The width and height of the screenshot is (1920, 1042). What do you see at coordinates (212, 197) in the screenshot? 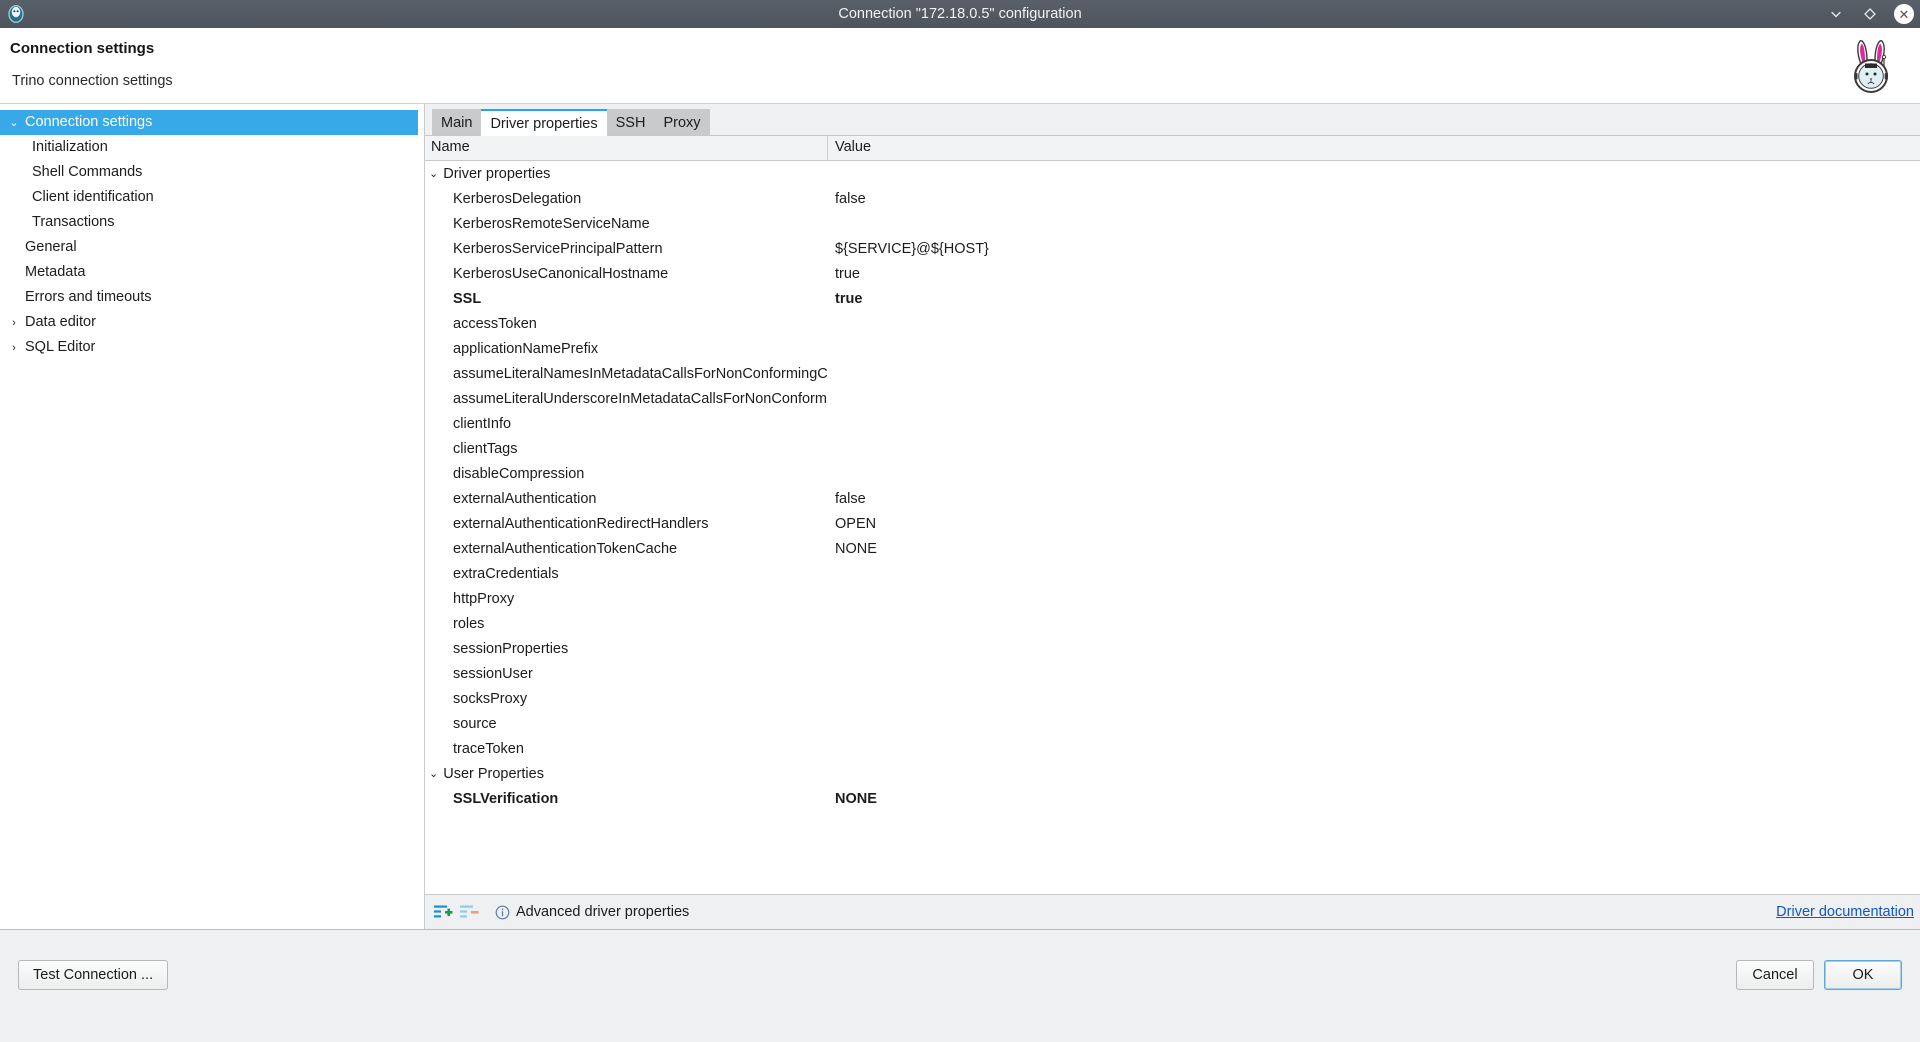
I see `sidebar-item-client-identification: Client identification` at bounding box center [212, 197].